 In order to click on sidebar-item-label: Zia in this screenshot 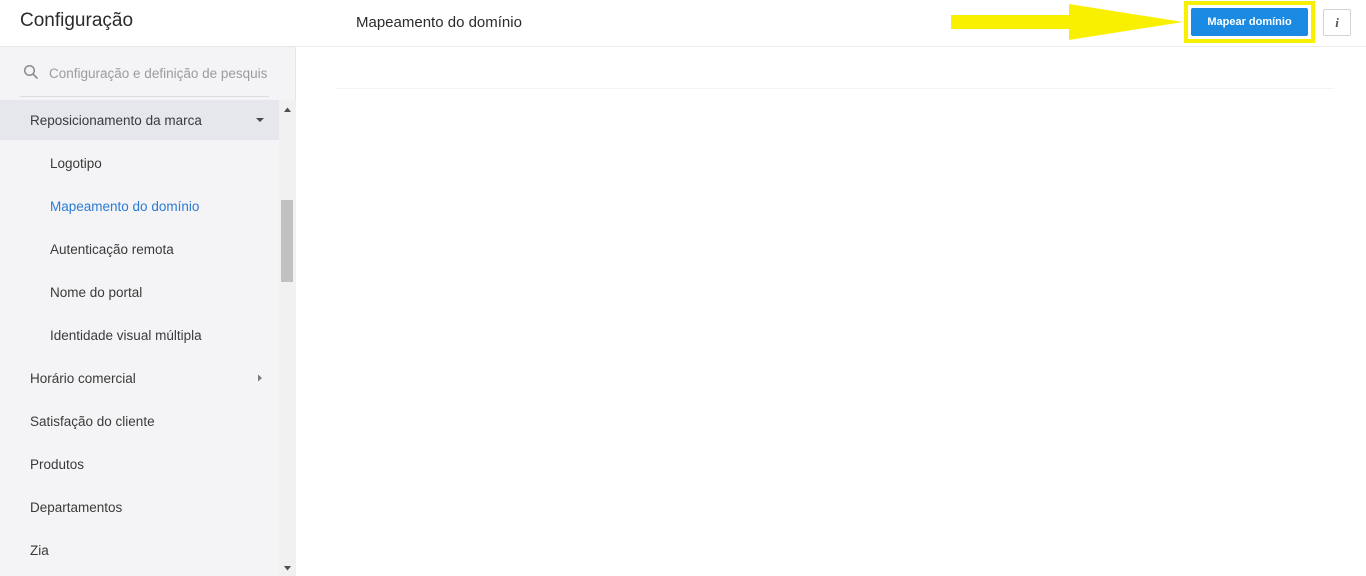, I will do `click(39, 550)`.